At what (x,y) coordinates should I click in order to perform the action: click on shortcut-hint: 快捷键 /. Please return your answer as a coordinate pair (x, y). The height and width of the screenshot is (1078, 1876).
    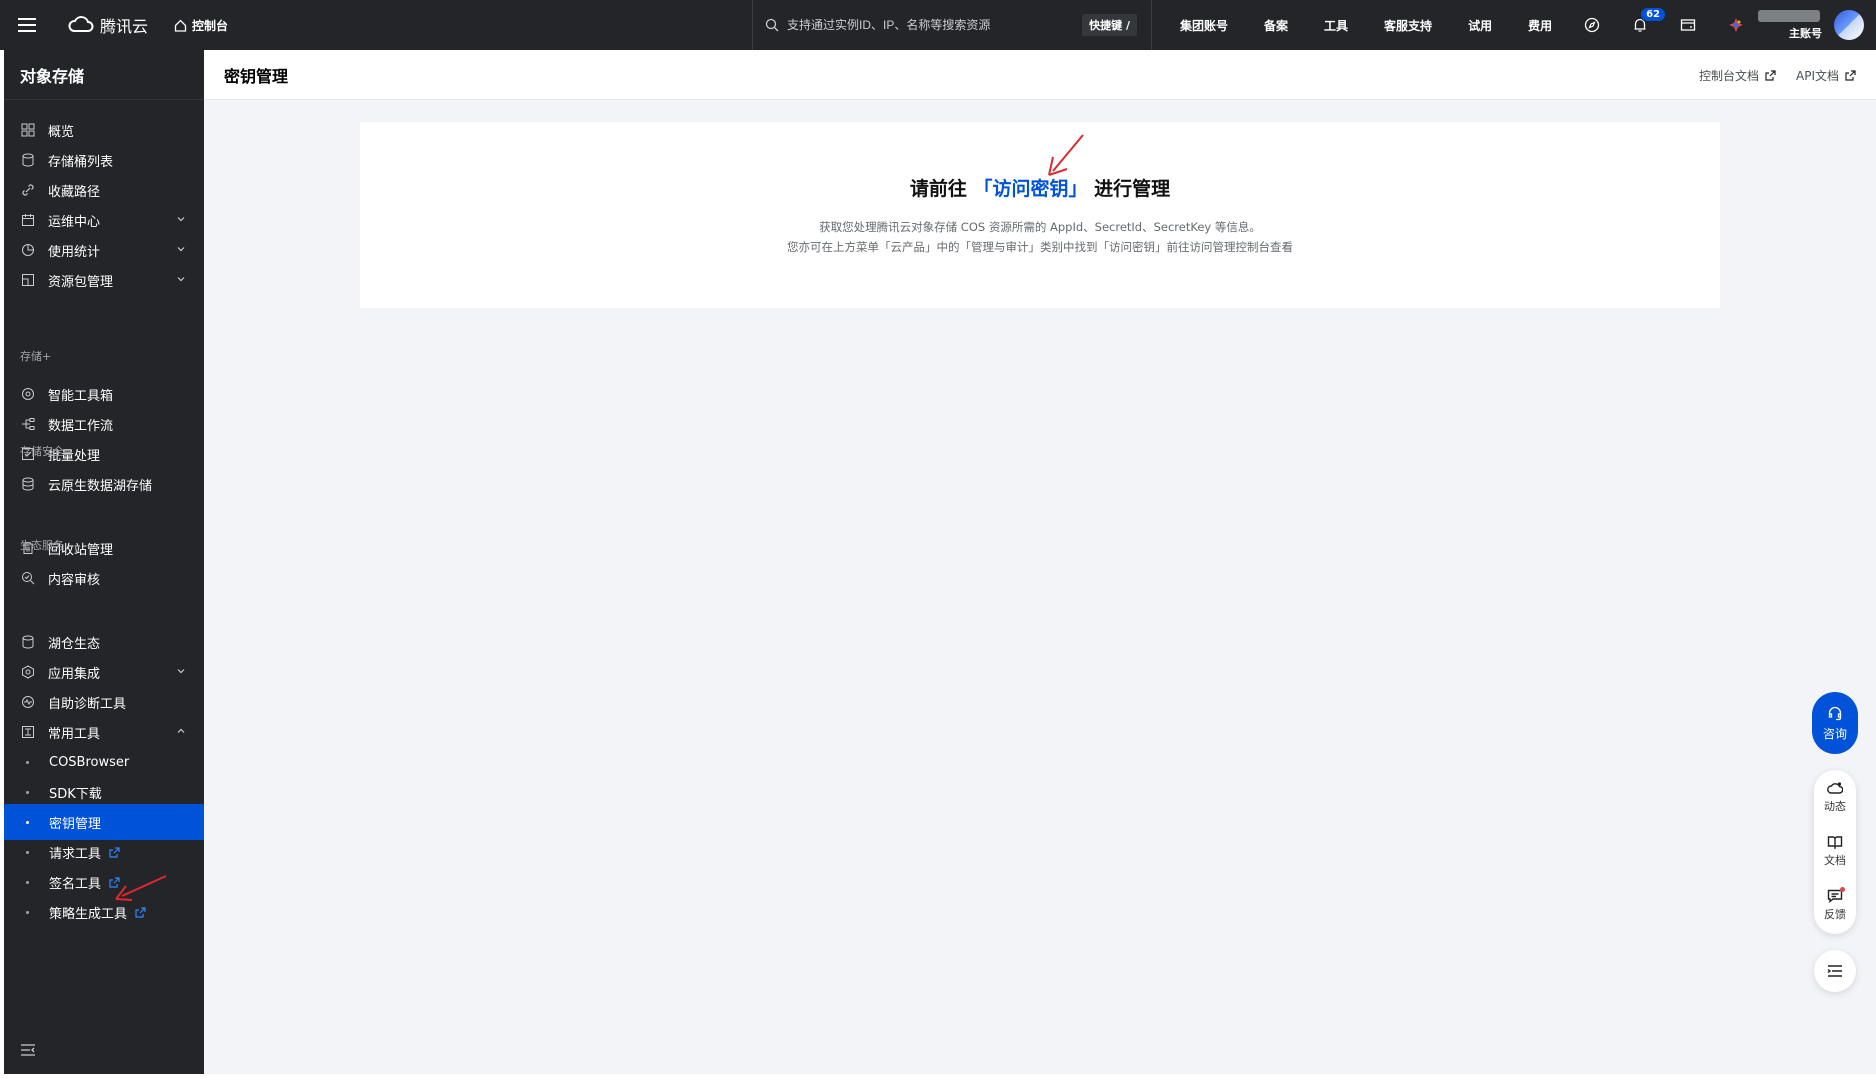
    Looking at the image, I should click on (1109, 25).